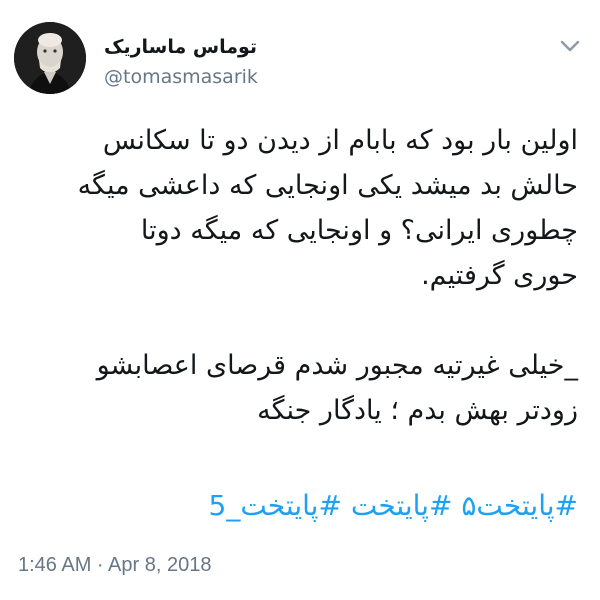 The height and width of the screenshot is (600, 600). Describe the element at coordinates (181, 77) in the screenshot. I see `user-handle: @tomasmasarik` at that location.